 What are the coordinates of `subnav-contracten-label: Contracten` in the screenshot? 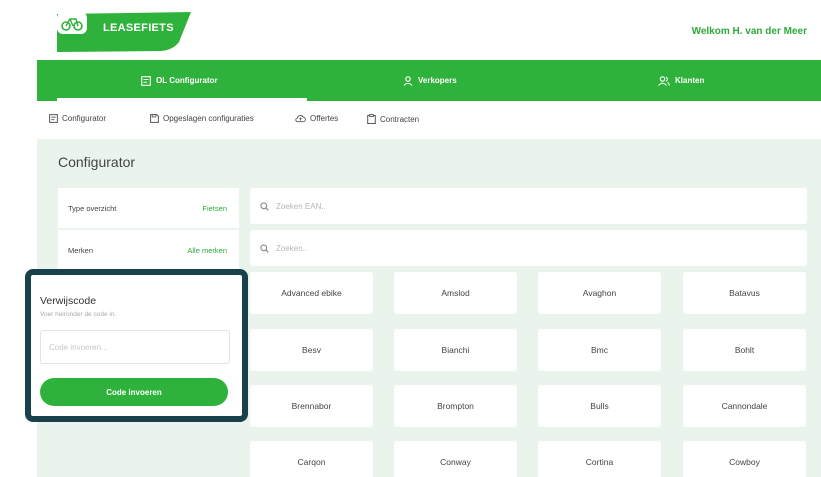 It's located at (400, 119).